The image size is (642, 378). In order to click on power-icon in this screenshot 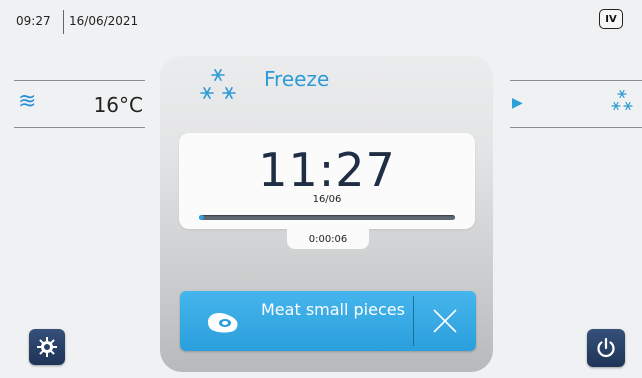, I will do `click(606, 347)`.